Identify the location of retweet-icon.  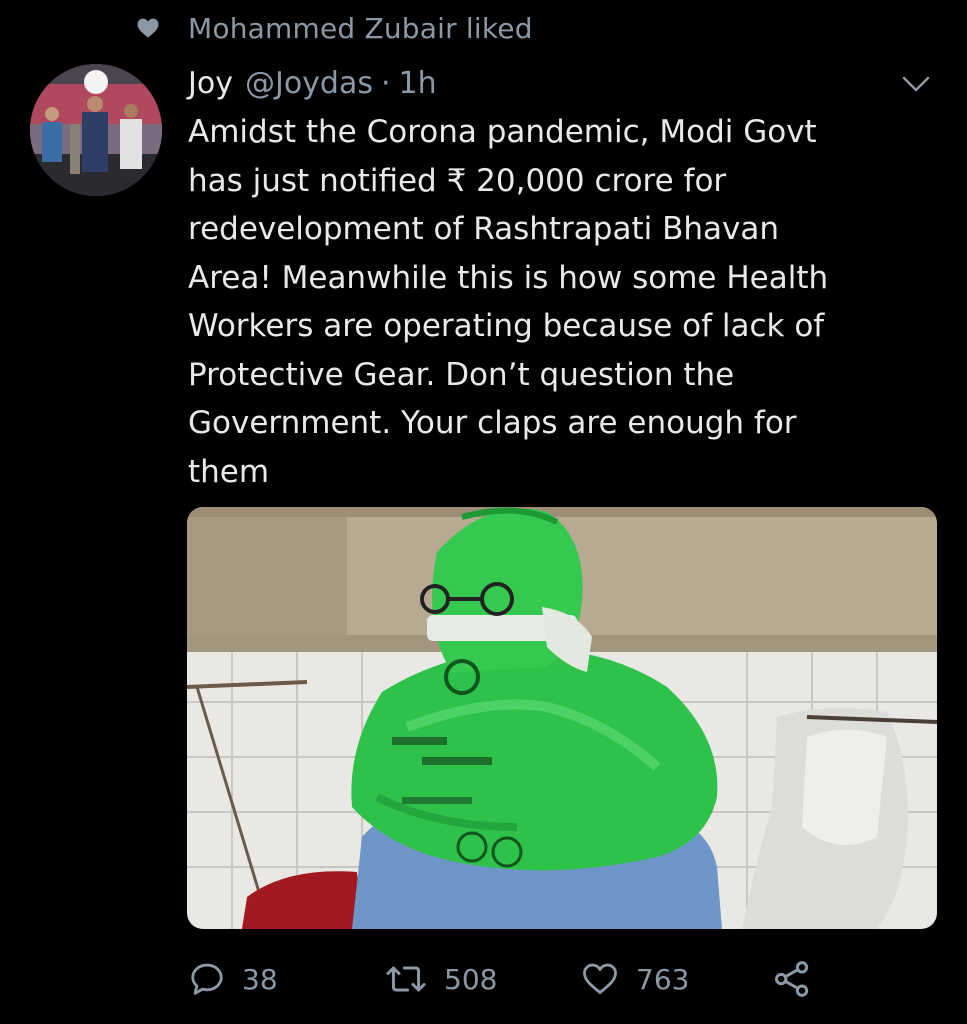
(406, 979).